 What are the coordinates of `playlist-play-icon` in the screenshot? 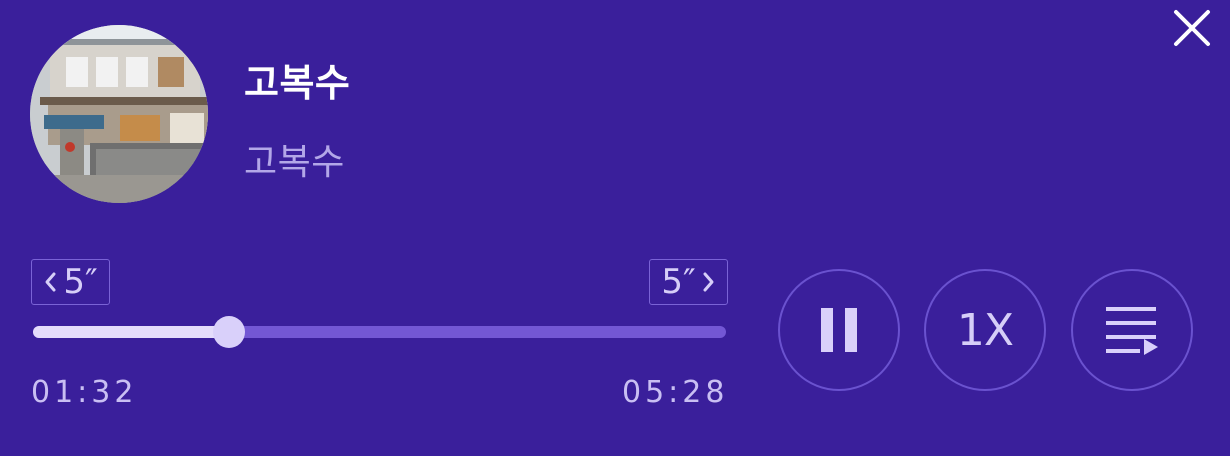 It's located at (1132, 331).